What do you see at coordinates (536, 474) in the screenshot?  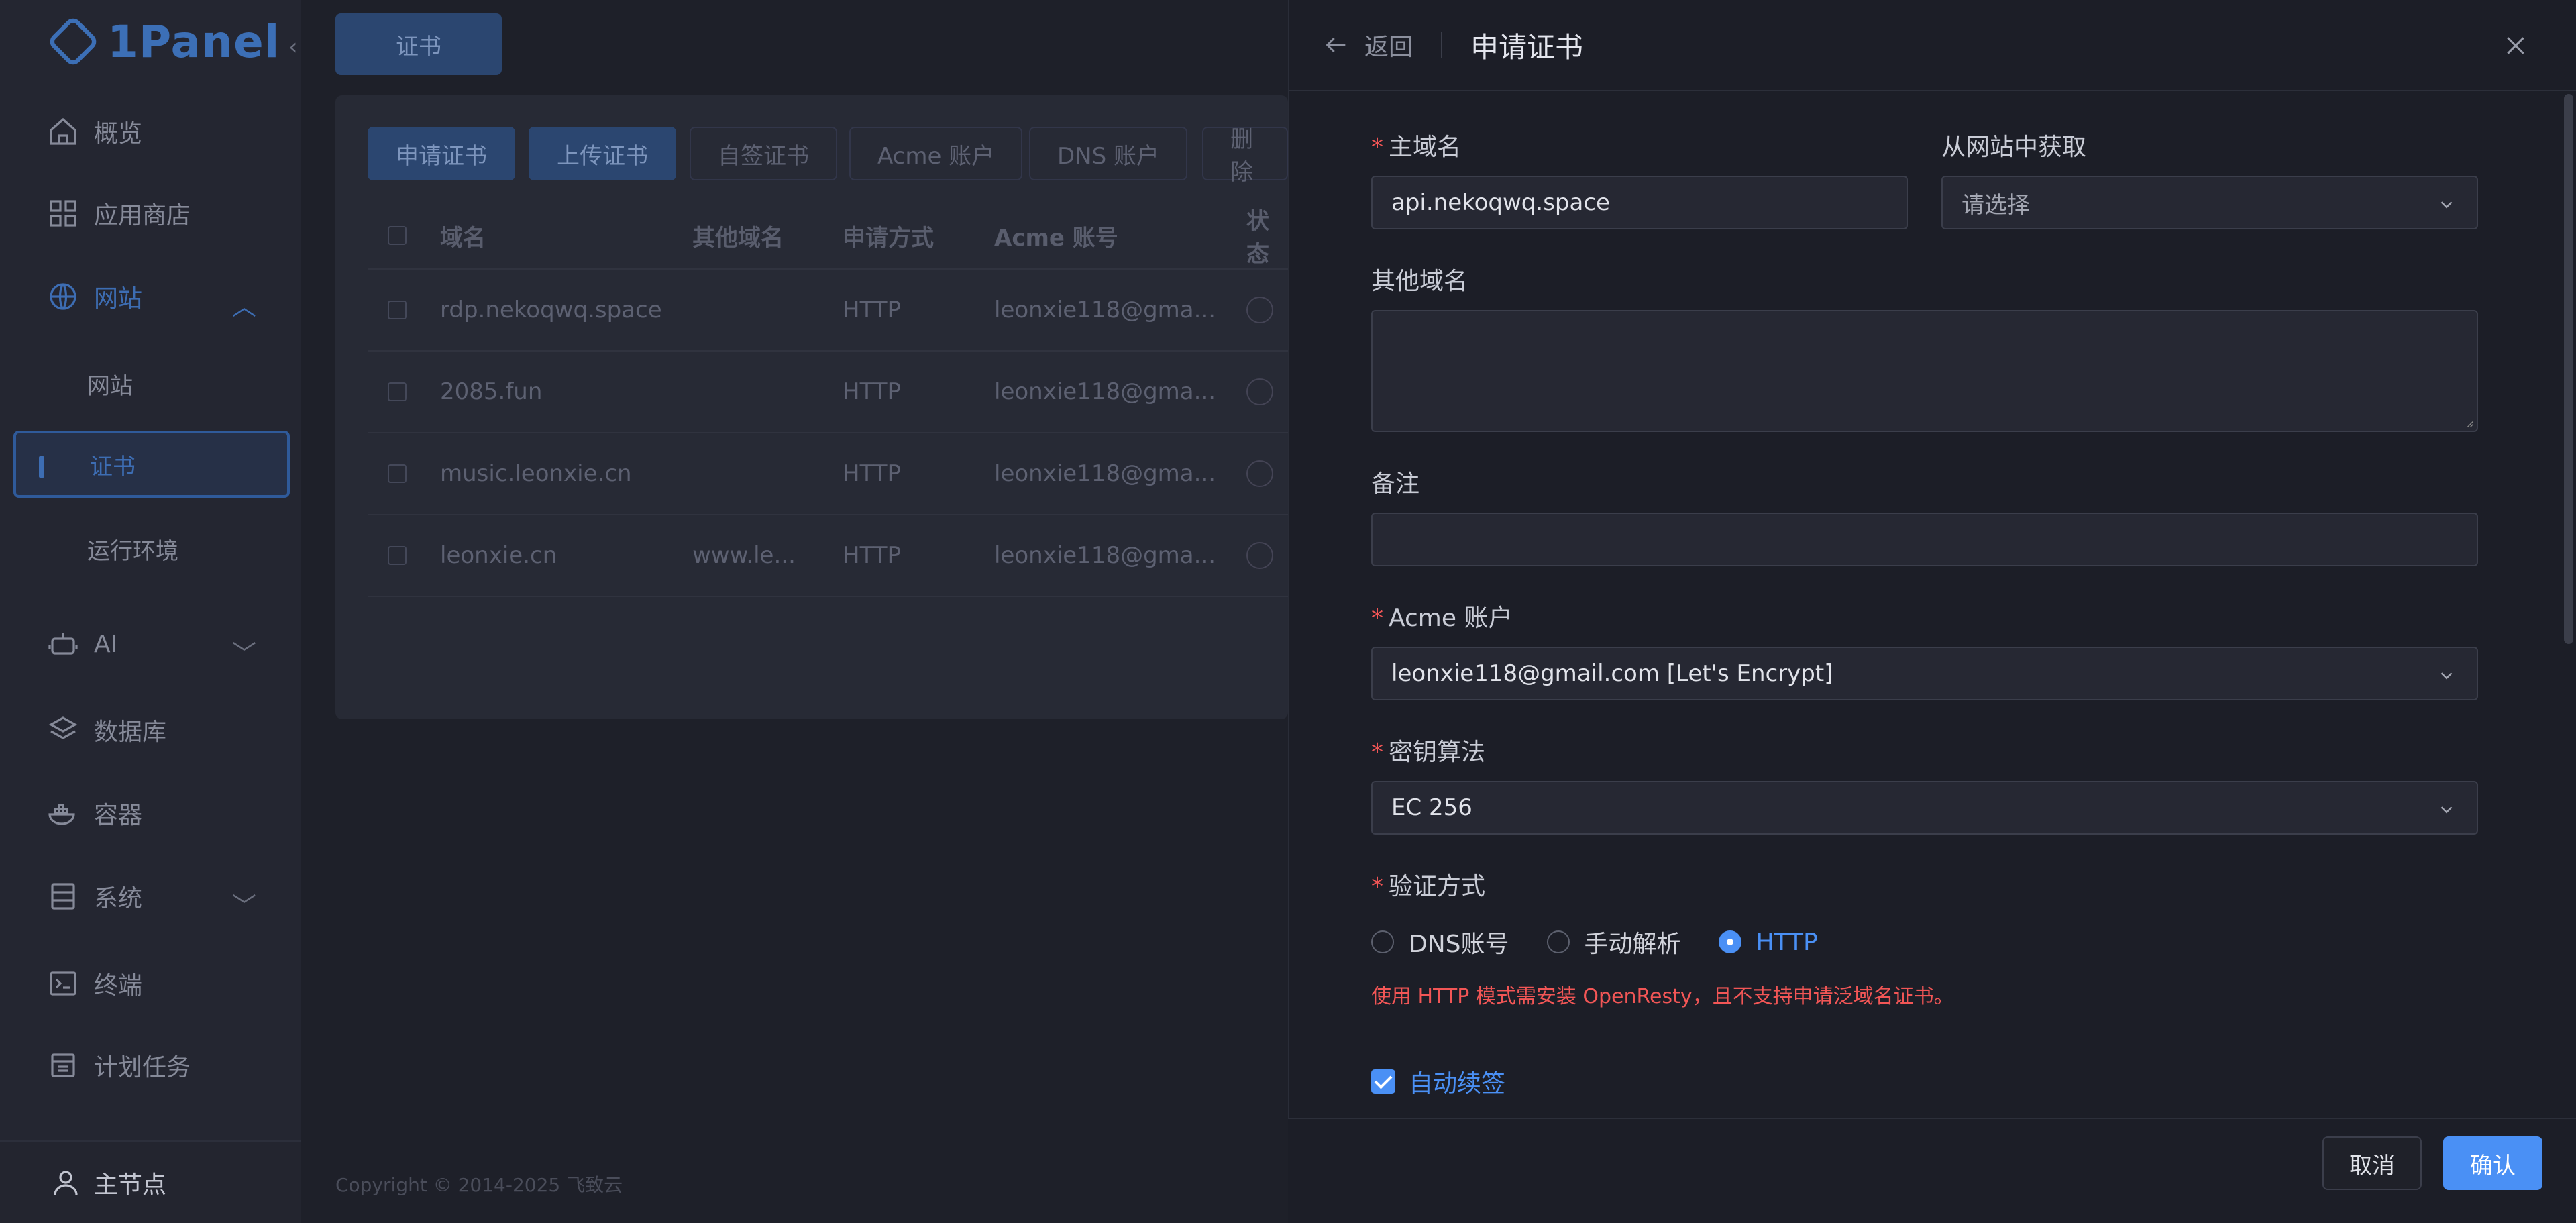 I see `cell-domain: music.leonxie.cn` at bounding box center [536, 474].